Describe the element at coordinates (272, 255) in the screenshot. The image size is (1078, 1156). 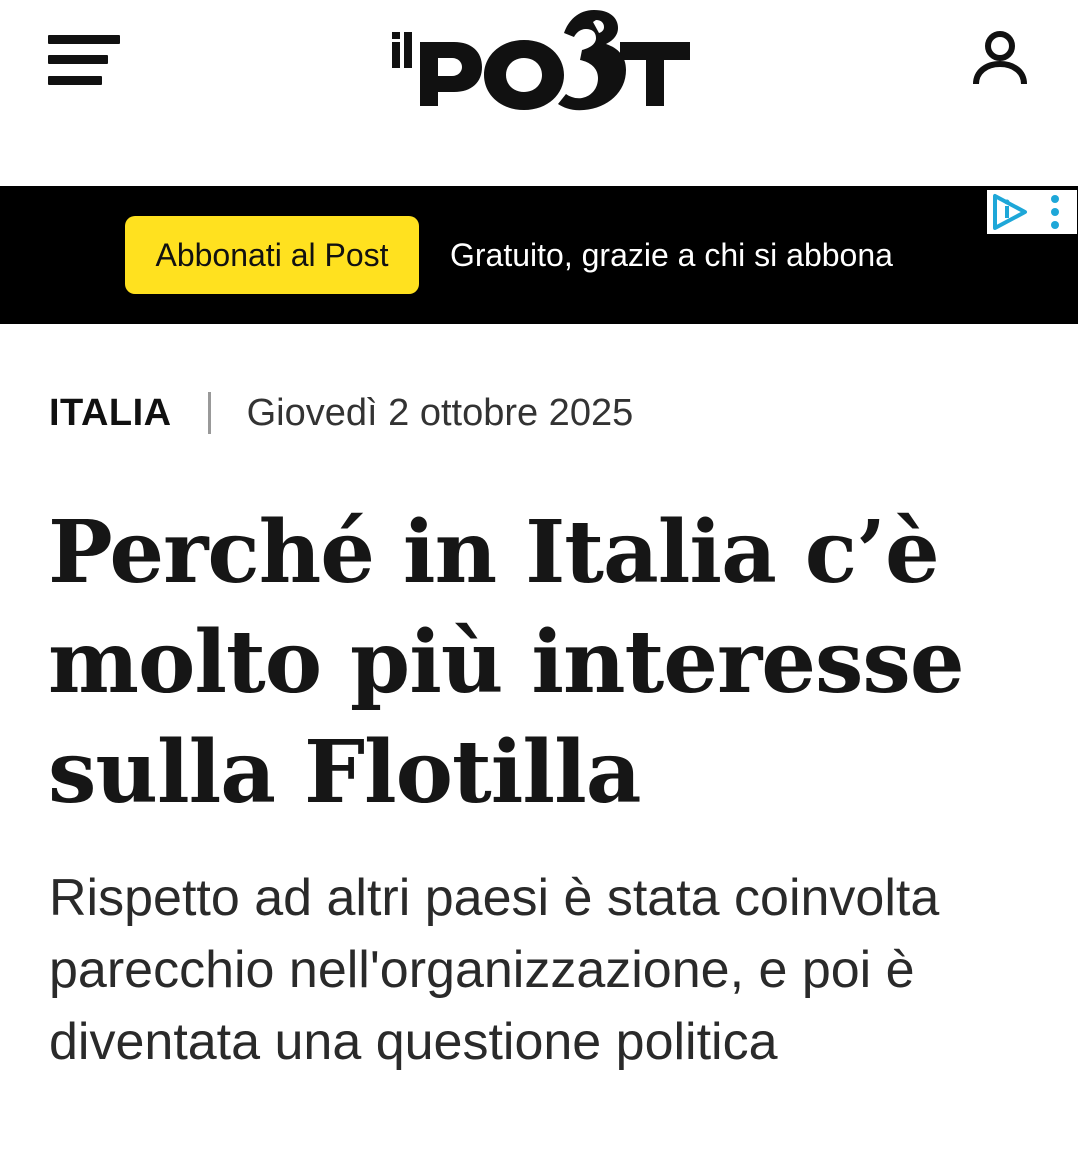
I see `subscribe-button: Abbonati al Post` at that location.